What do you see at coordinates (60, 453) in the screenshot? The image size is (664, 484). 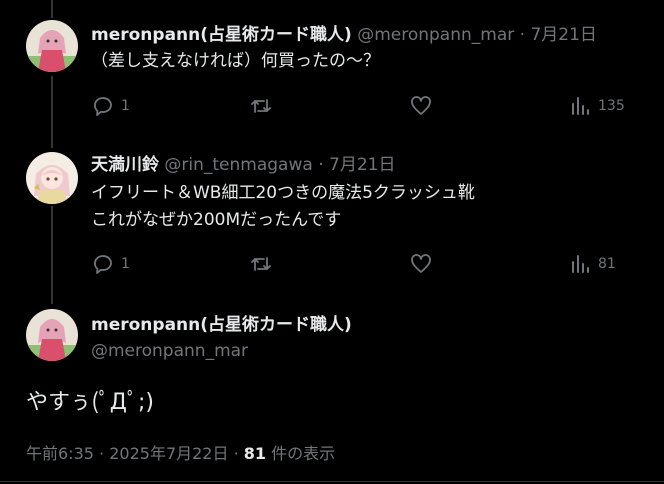 I see `tweet-time: 午前6:35` at bounding box center [60, 453].